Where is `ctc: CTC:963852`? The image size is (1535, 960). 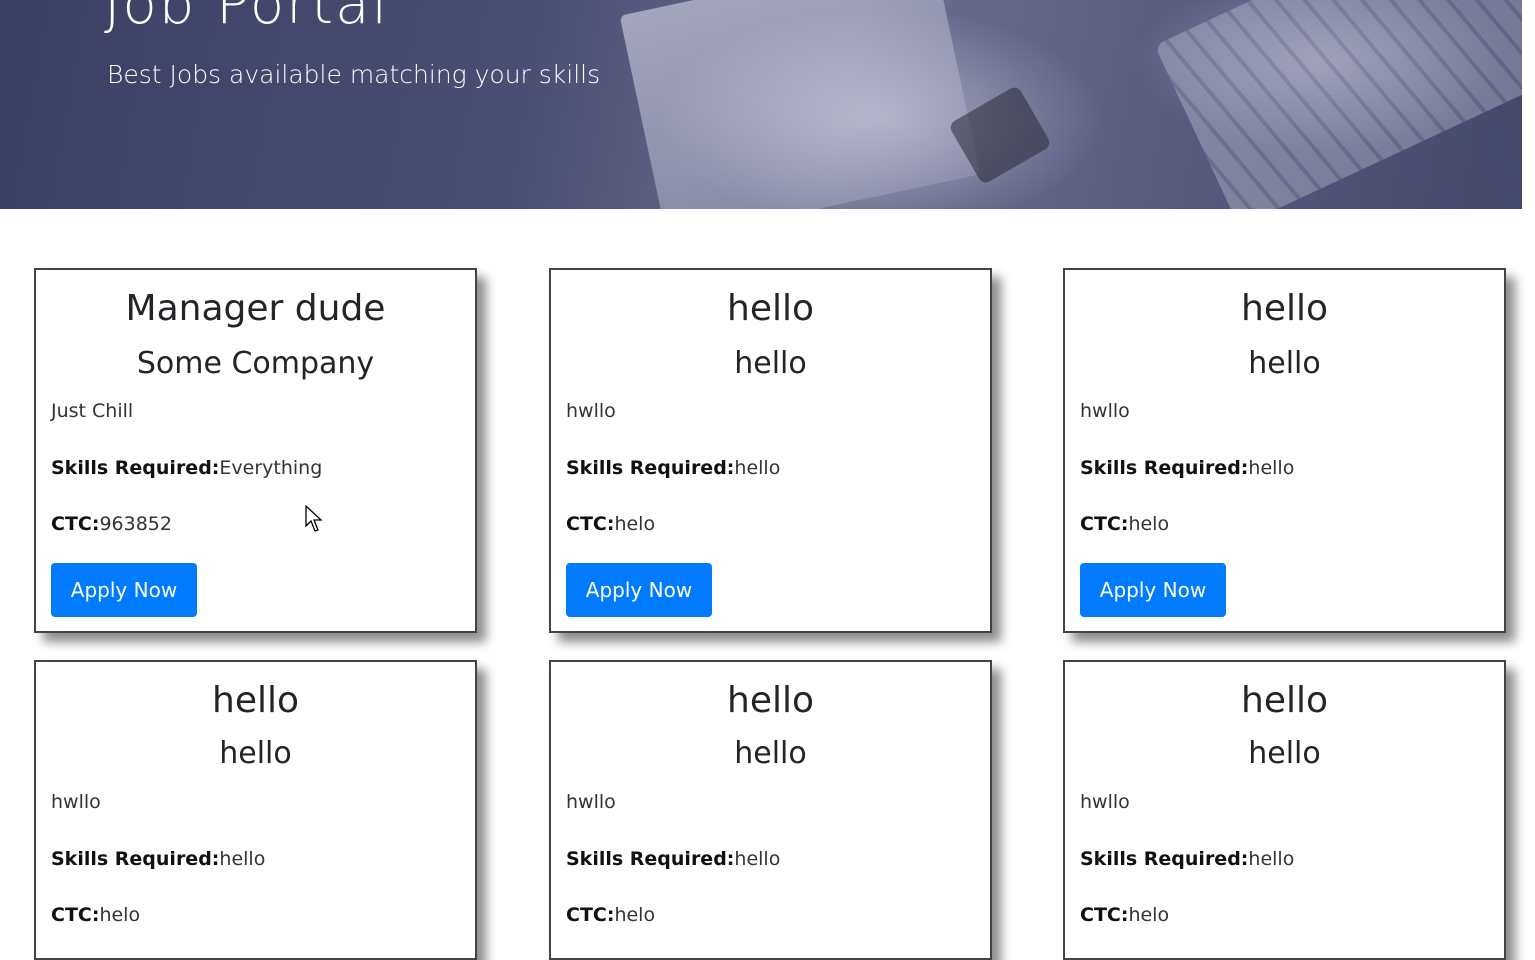
ctc: CTC:963852 is located at coordinates (111, 524).